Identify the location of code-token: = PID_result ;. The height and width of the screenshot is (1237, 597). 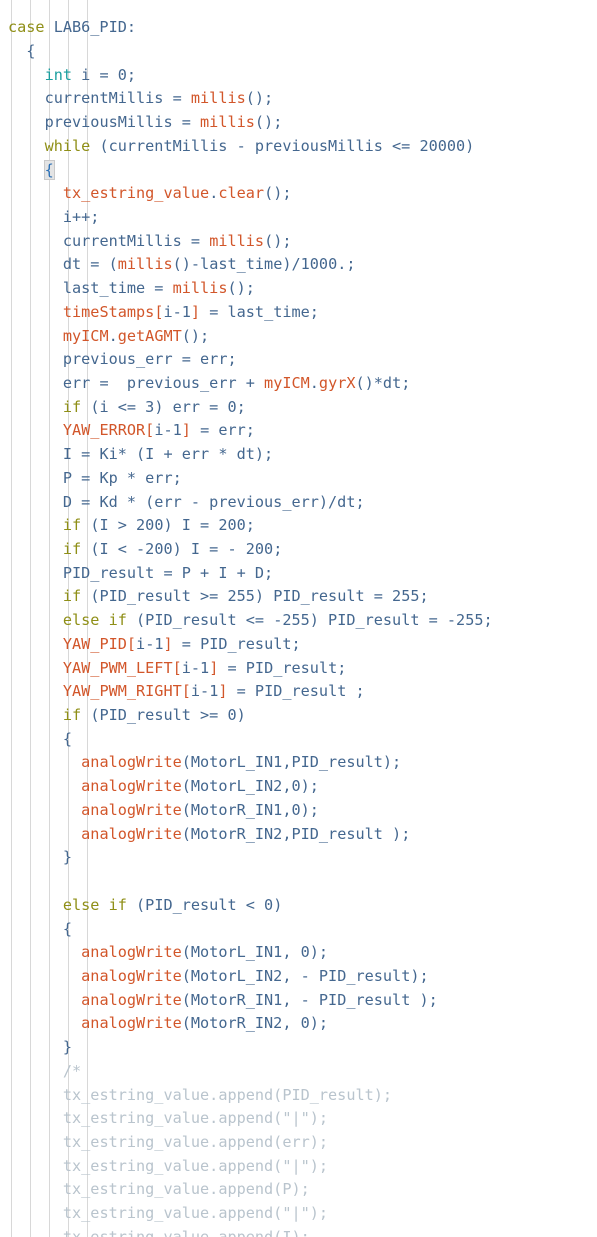
(296, 691).